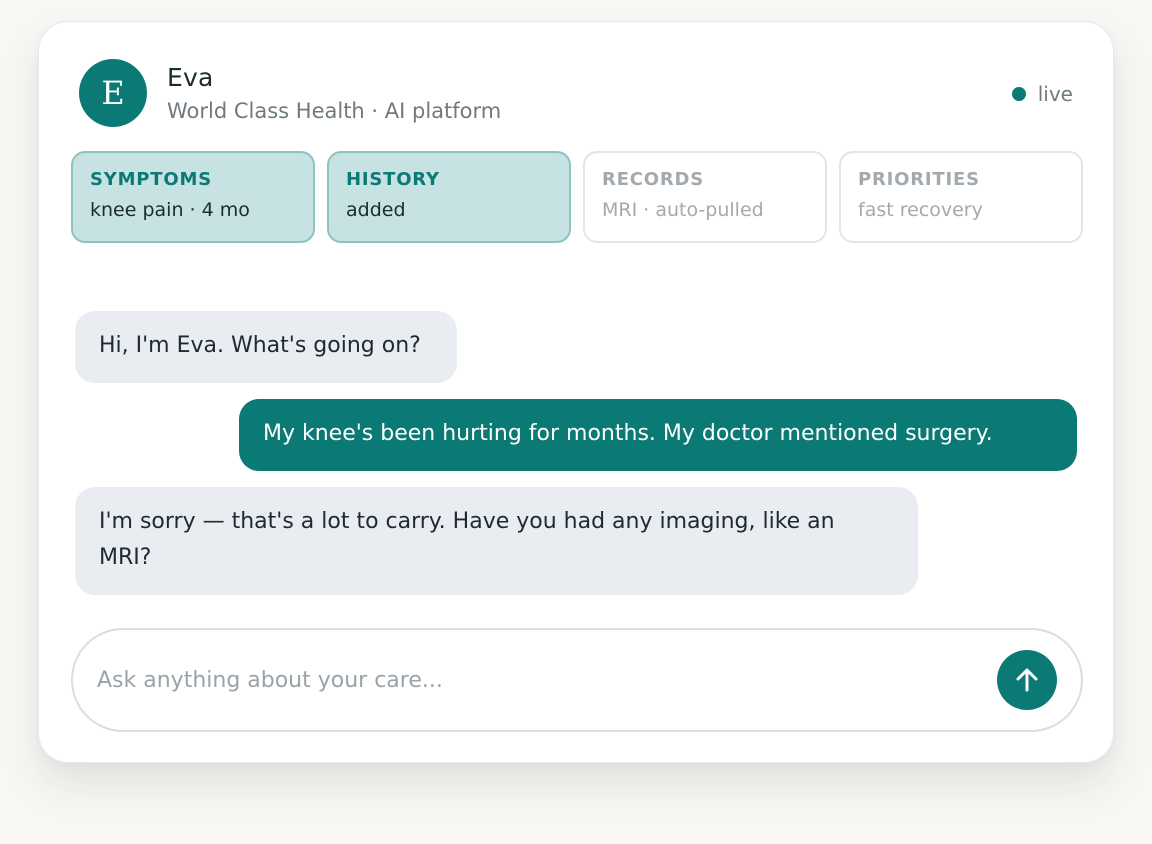  What do you see at coordinates (266, 347) in the screenshot?
I see `assistant-message: Hi, I'm Eva. What's going on?` at bounding box center [266, 347].